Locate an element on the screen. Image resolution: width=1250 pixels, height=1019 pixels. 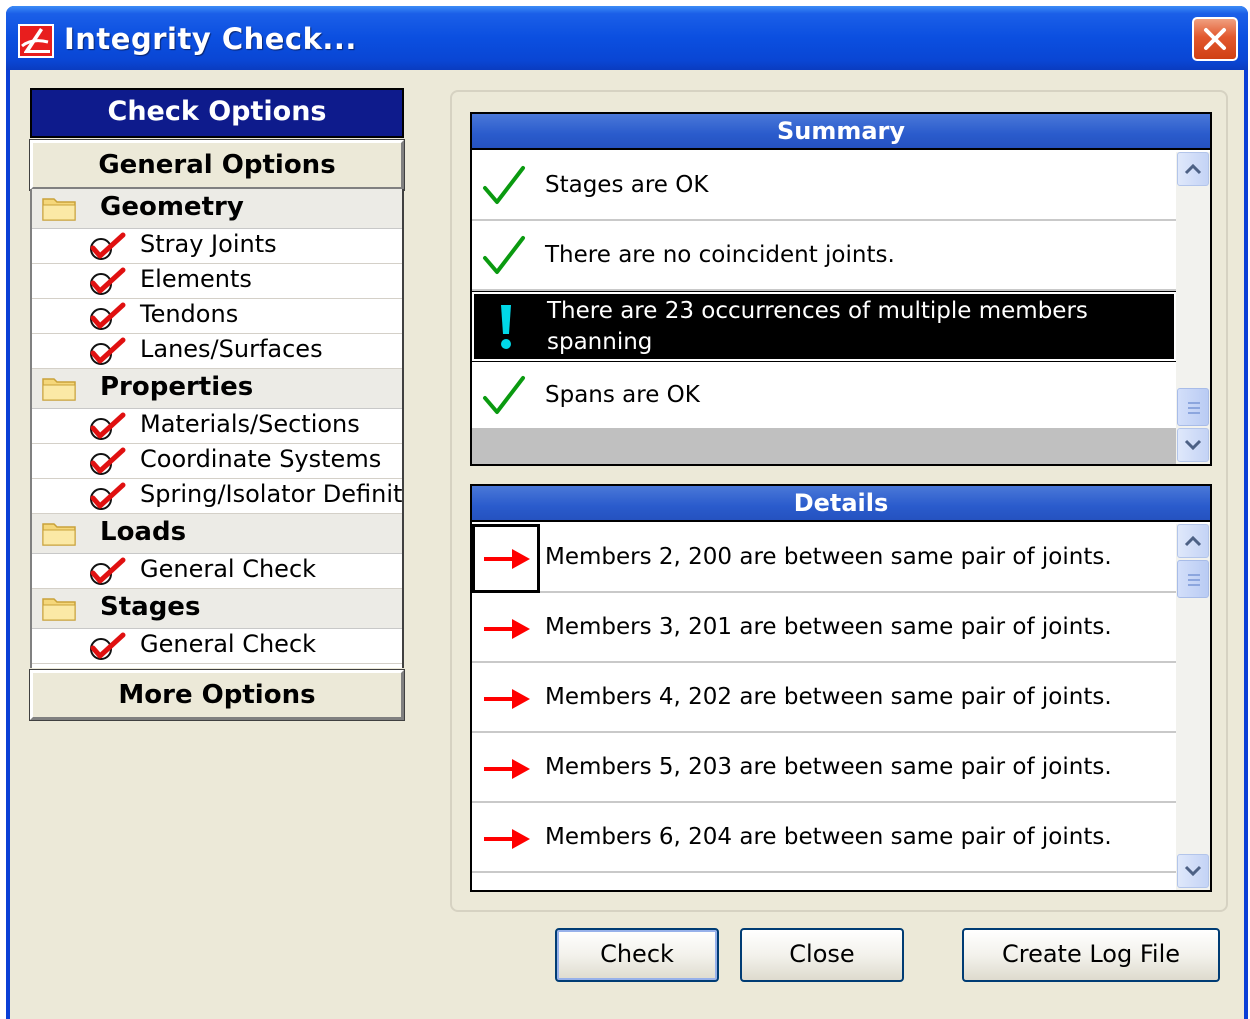
close-button: Close is located at coordinates (822, 955).